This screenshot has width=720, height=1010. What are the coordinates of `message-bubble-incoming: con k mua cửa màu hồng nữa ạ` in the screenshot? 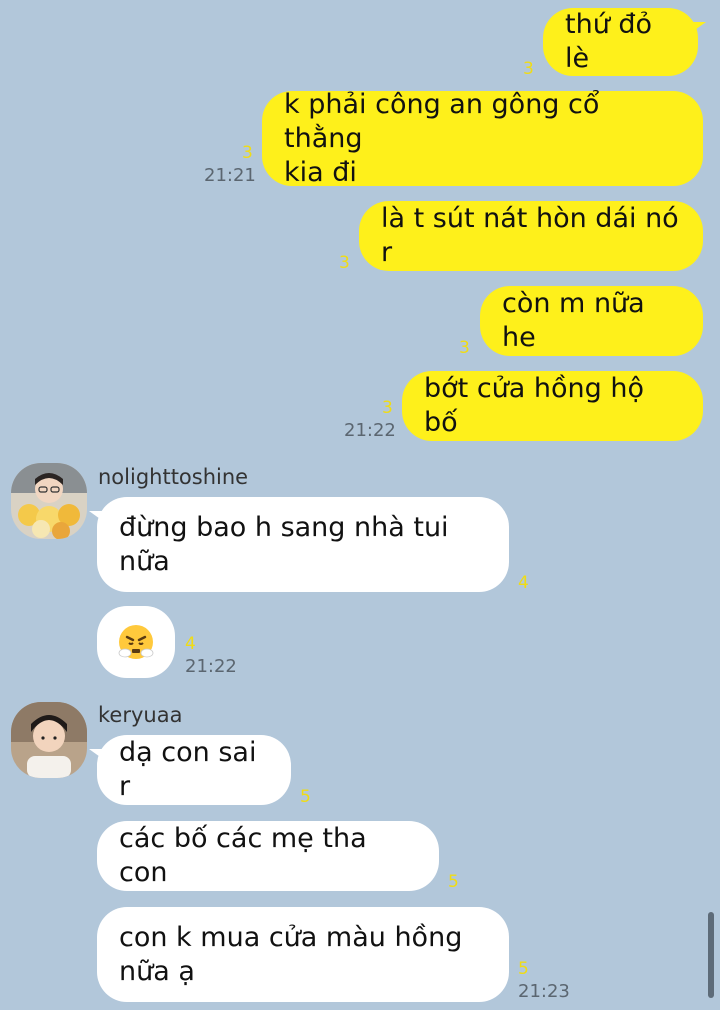 It's located at (303, 954).